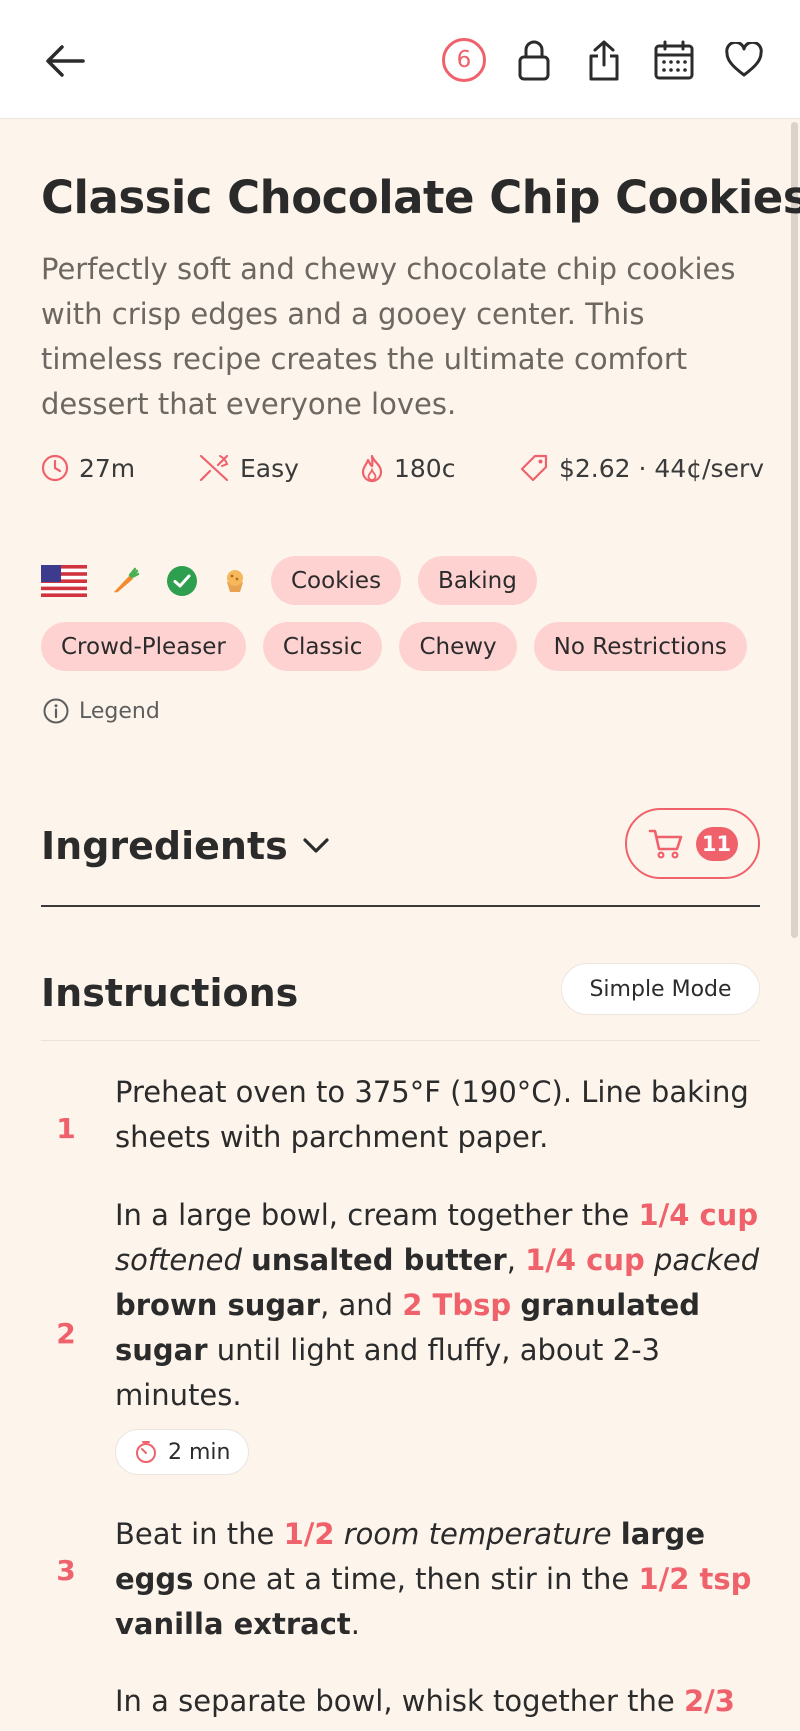  What do you see at coordinates (355, 1624) in the screenshot?
I see `step-text-segment: .` at bounding box center [355, 1624].